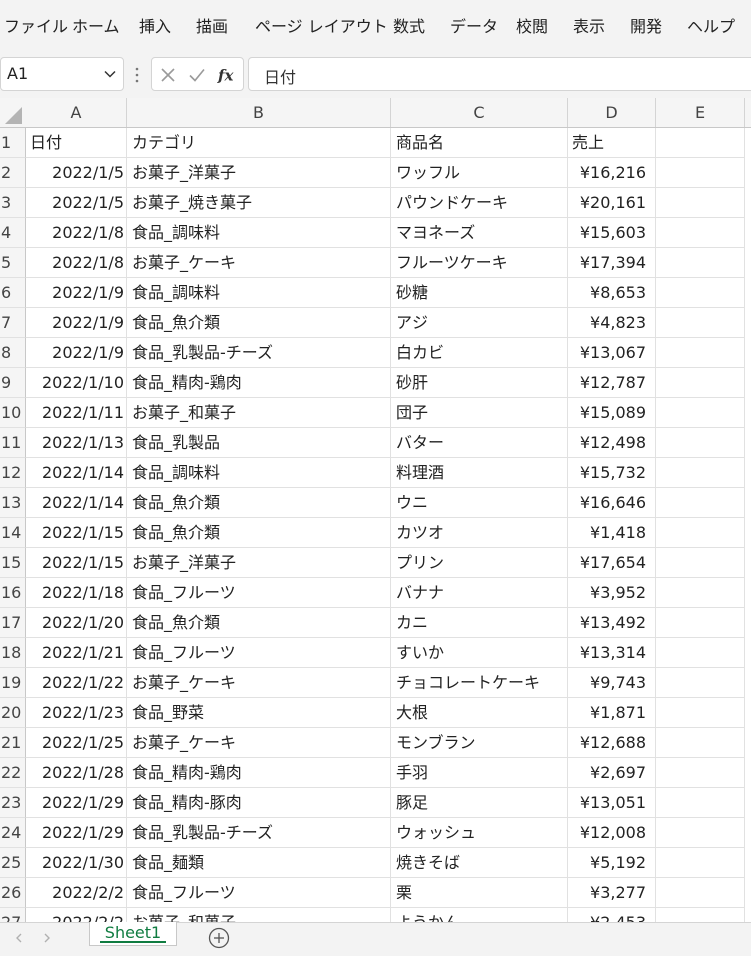  Describe the element at coordinates (259, 112) in the screenshot. I see `column-header-b: B` at that location.